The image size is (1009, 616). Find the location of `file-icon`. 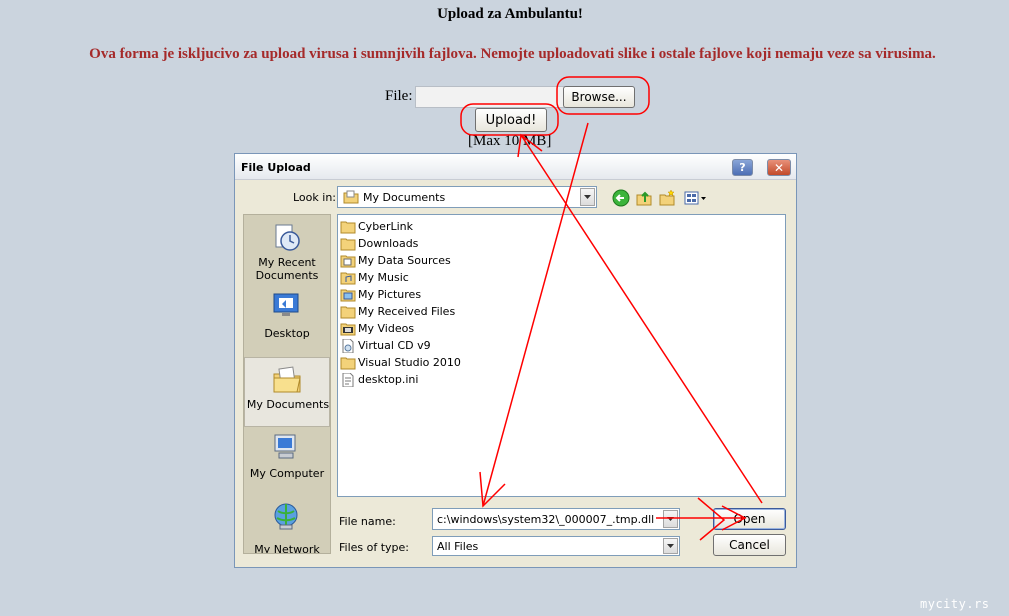

file-icon is located at coordinates (348, 346).